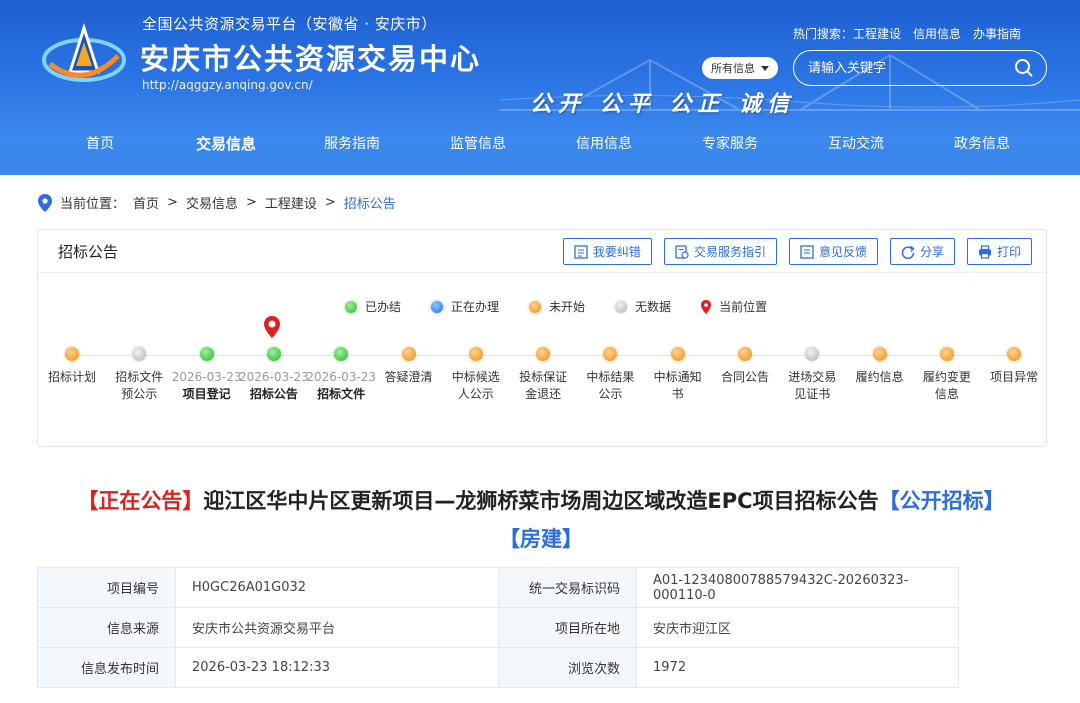 This screenshot has height=703, width=1080. Describe the element at coordinates (907, 33) in the screenshot. I see `hot-search: 热门搜索：工程建设 信用信息 办事指南` at that location.